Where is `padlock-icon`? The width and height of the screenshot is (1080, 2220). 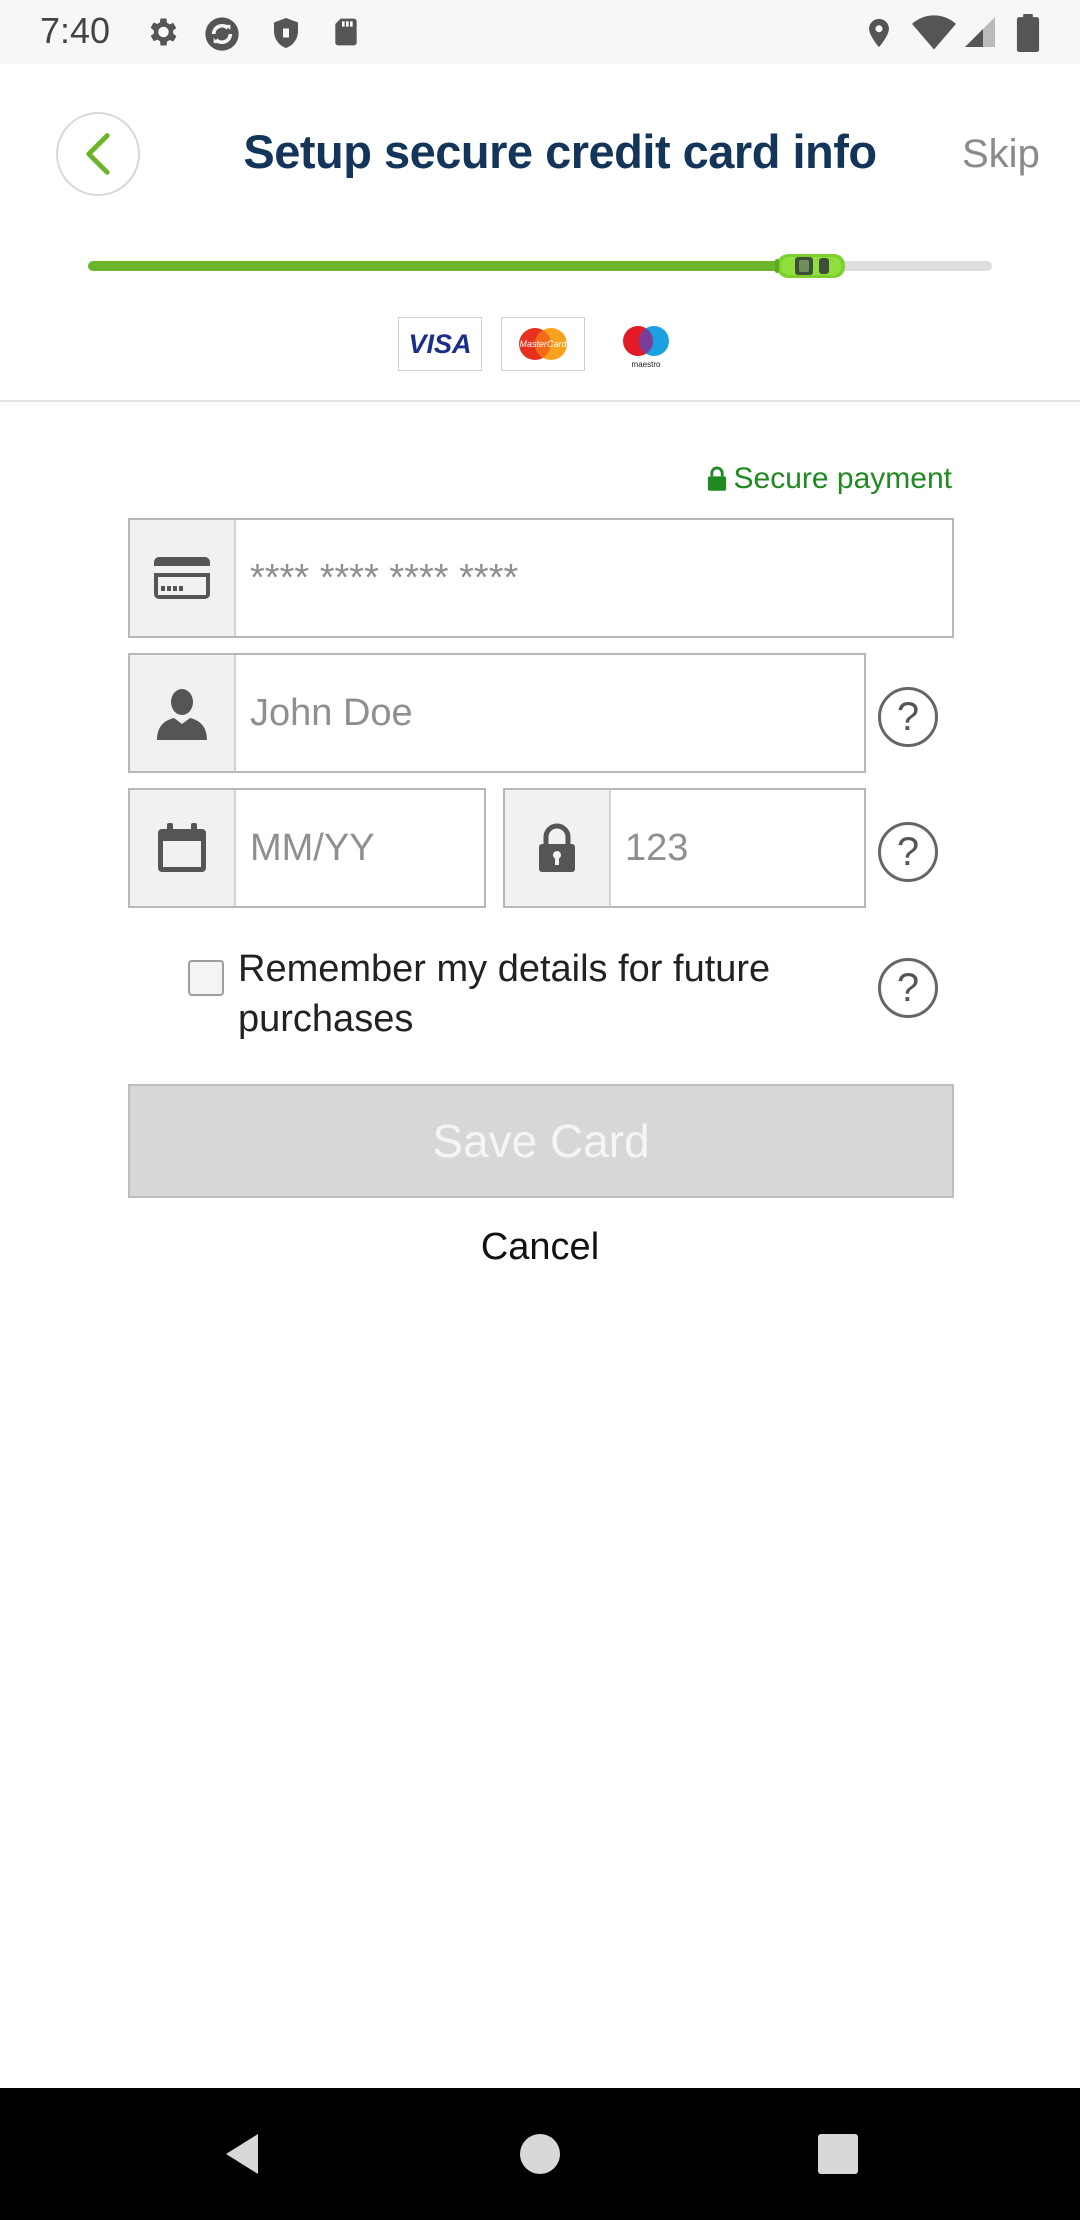
padlock-icon is located at coordinates (716, 478).